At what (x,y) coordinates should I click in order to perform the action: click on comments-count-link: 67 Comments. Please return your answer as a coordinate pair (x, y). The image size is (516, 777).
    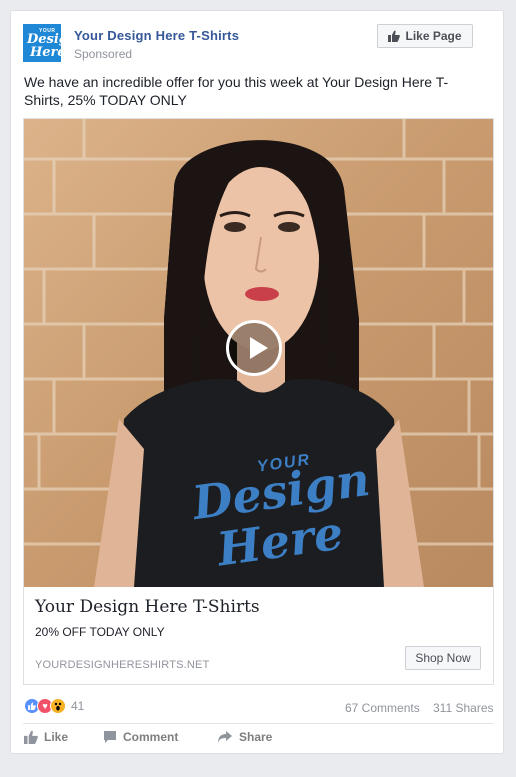
    Looking at the image, I should click on (382, 708).